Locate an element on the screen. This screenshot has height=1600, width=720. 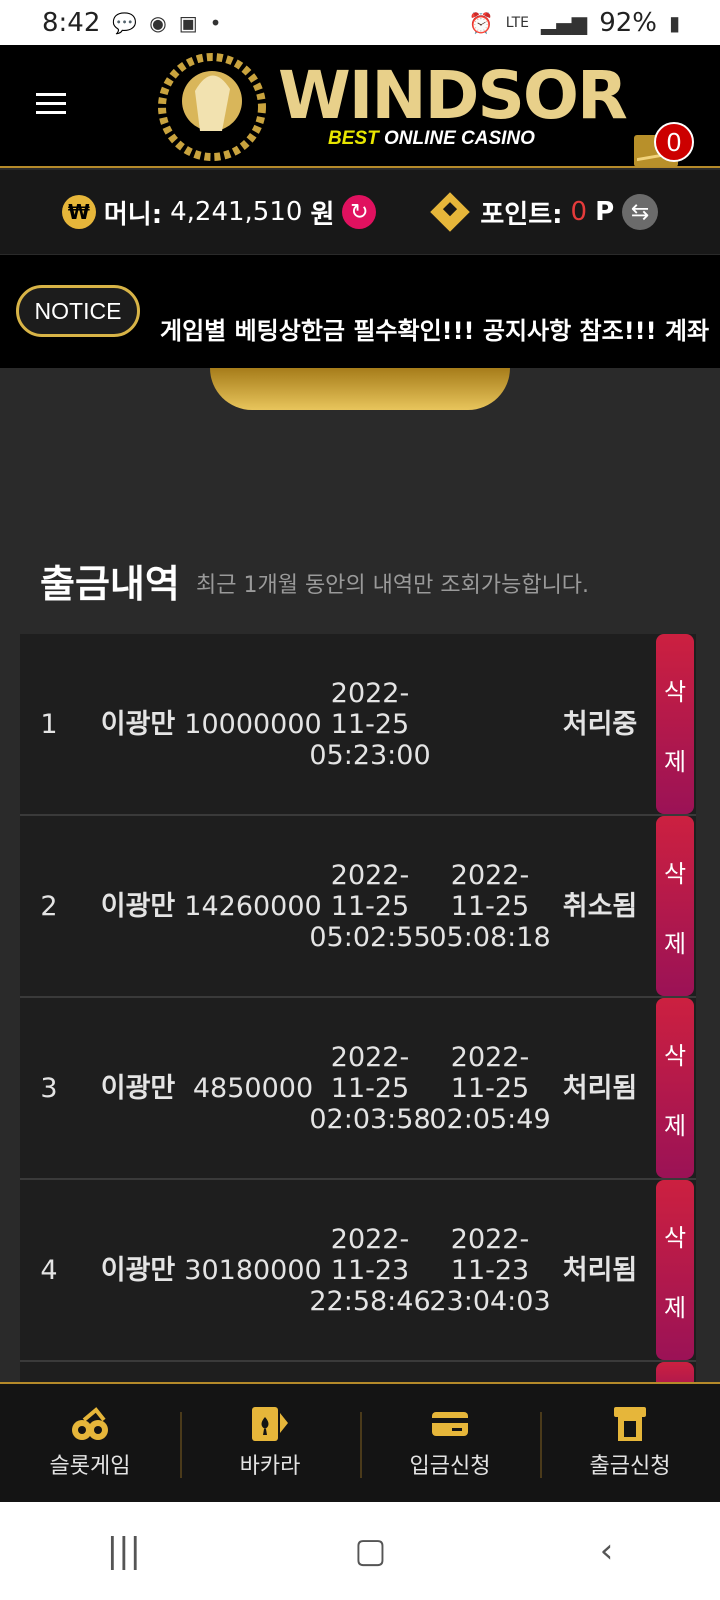
battery-icon: ▮ is located at coordinates (674, 22).